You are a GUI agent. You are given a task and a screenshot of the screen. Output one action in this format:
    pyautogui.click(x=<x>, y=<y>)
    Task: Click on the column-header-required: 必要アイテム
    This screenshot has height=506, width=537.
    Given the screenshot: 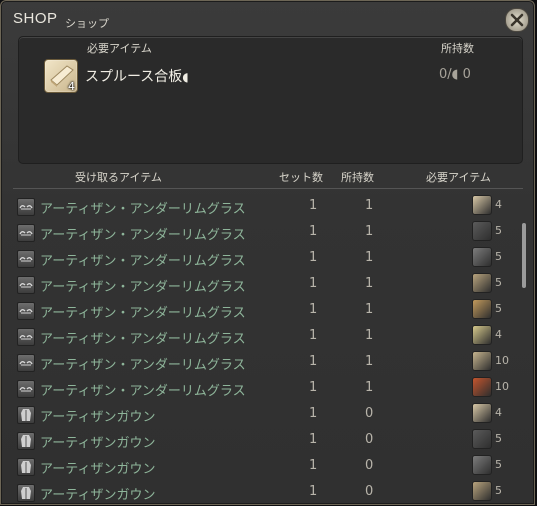 What is the action you would take?
    pyautogui.click(x=458, y=177)
    